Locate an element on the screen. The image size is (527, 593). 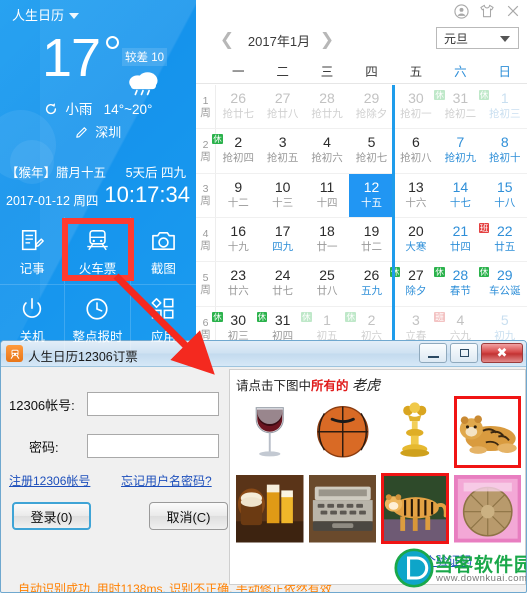
lunar-label: 抢初七 is located at coordinates (371, 158).